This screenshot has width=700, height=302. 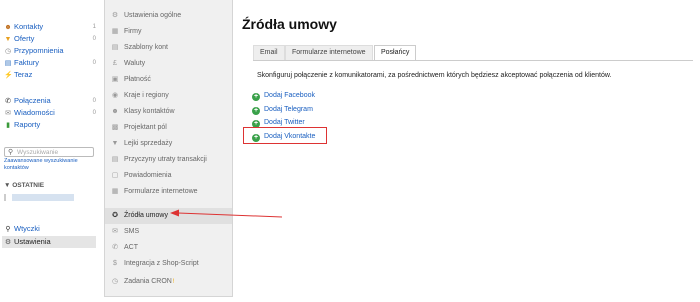 I want to click on globe-icon: ◉, so click(x=115, y=95).